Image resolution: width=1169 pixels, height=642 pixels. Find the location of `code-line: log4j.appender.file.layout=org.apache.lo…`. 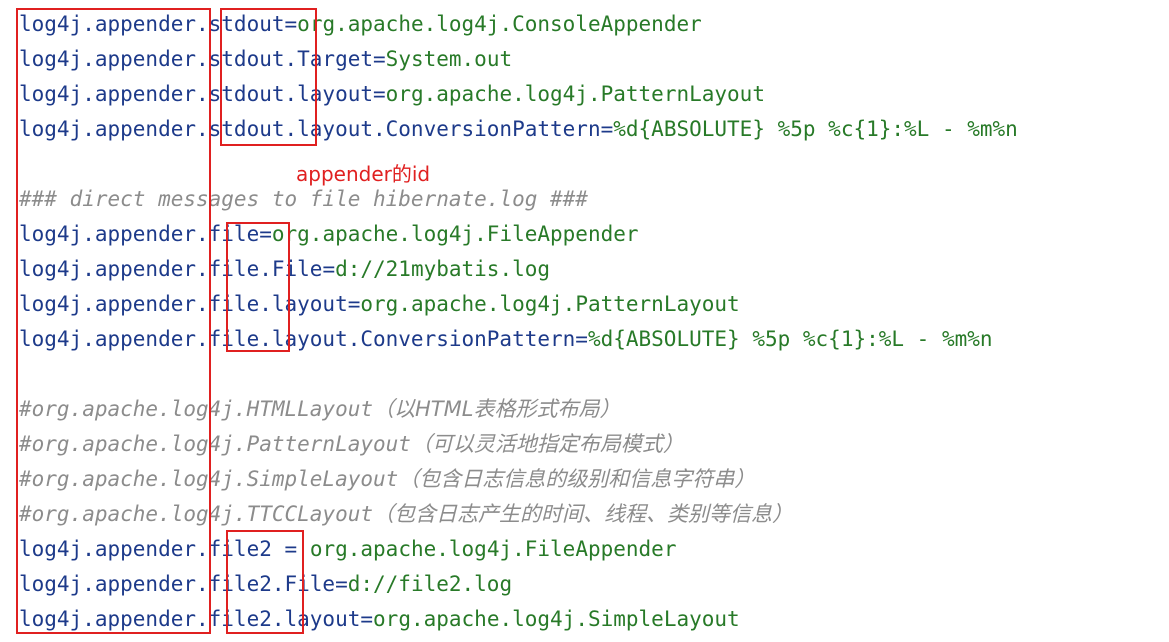

code-line: log4j.appender.file.layout=org.apache.lo… is located at coordinates (379, 304).